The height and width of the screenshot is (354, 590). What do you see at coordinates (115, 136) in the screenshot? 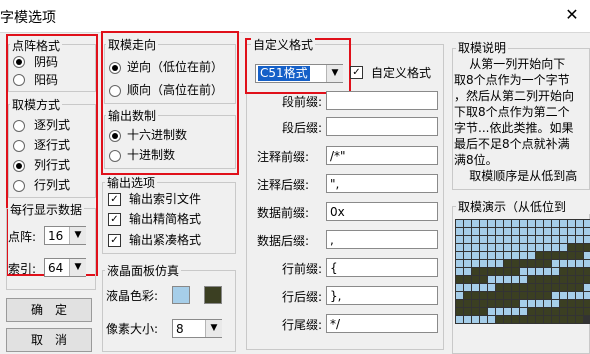
I see `radio-hex` at bounding box center [115, 136].